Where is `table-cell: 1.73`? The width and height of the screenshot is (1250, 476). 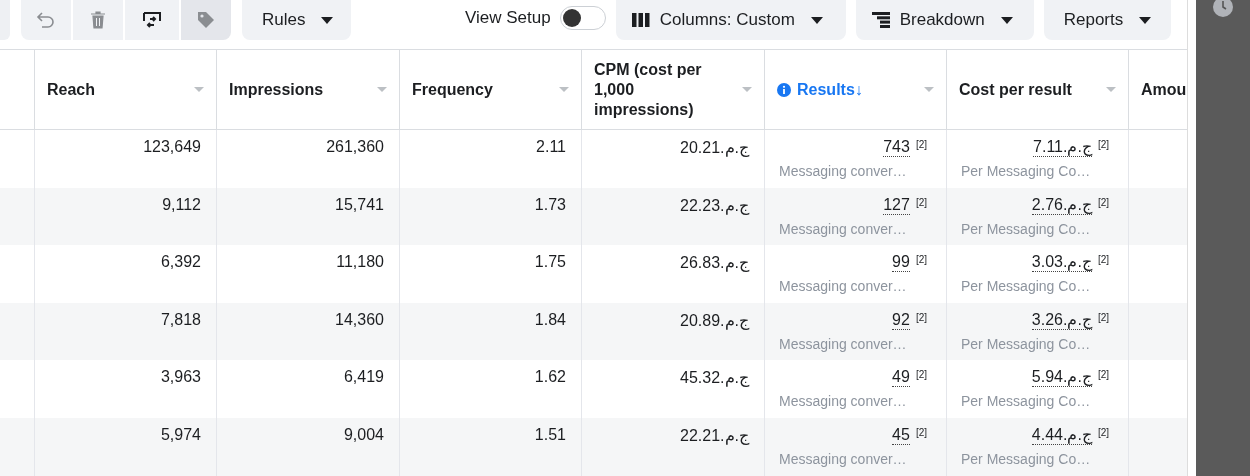
table-cell: 1.73 is located at coordinates (490, 216).